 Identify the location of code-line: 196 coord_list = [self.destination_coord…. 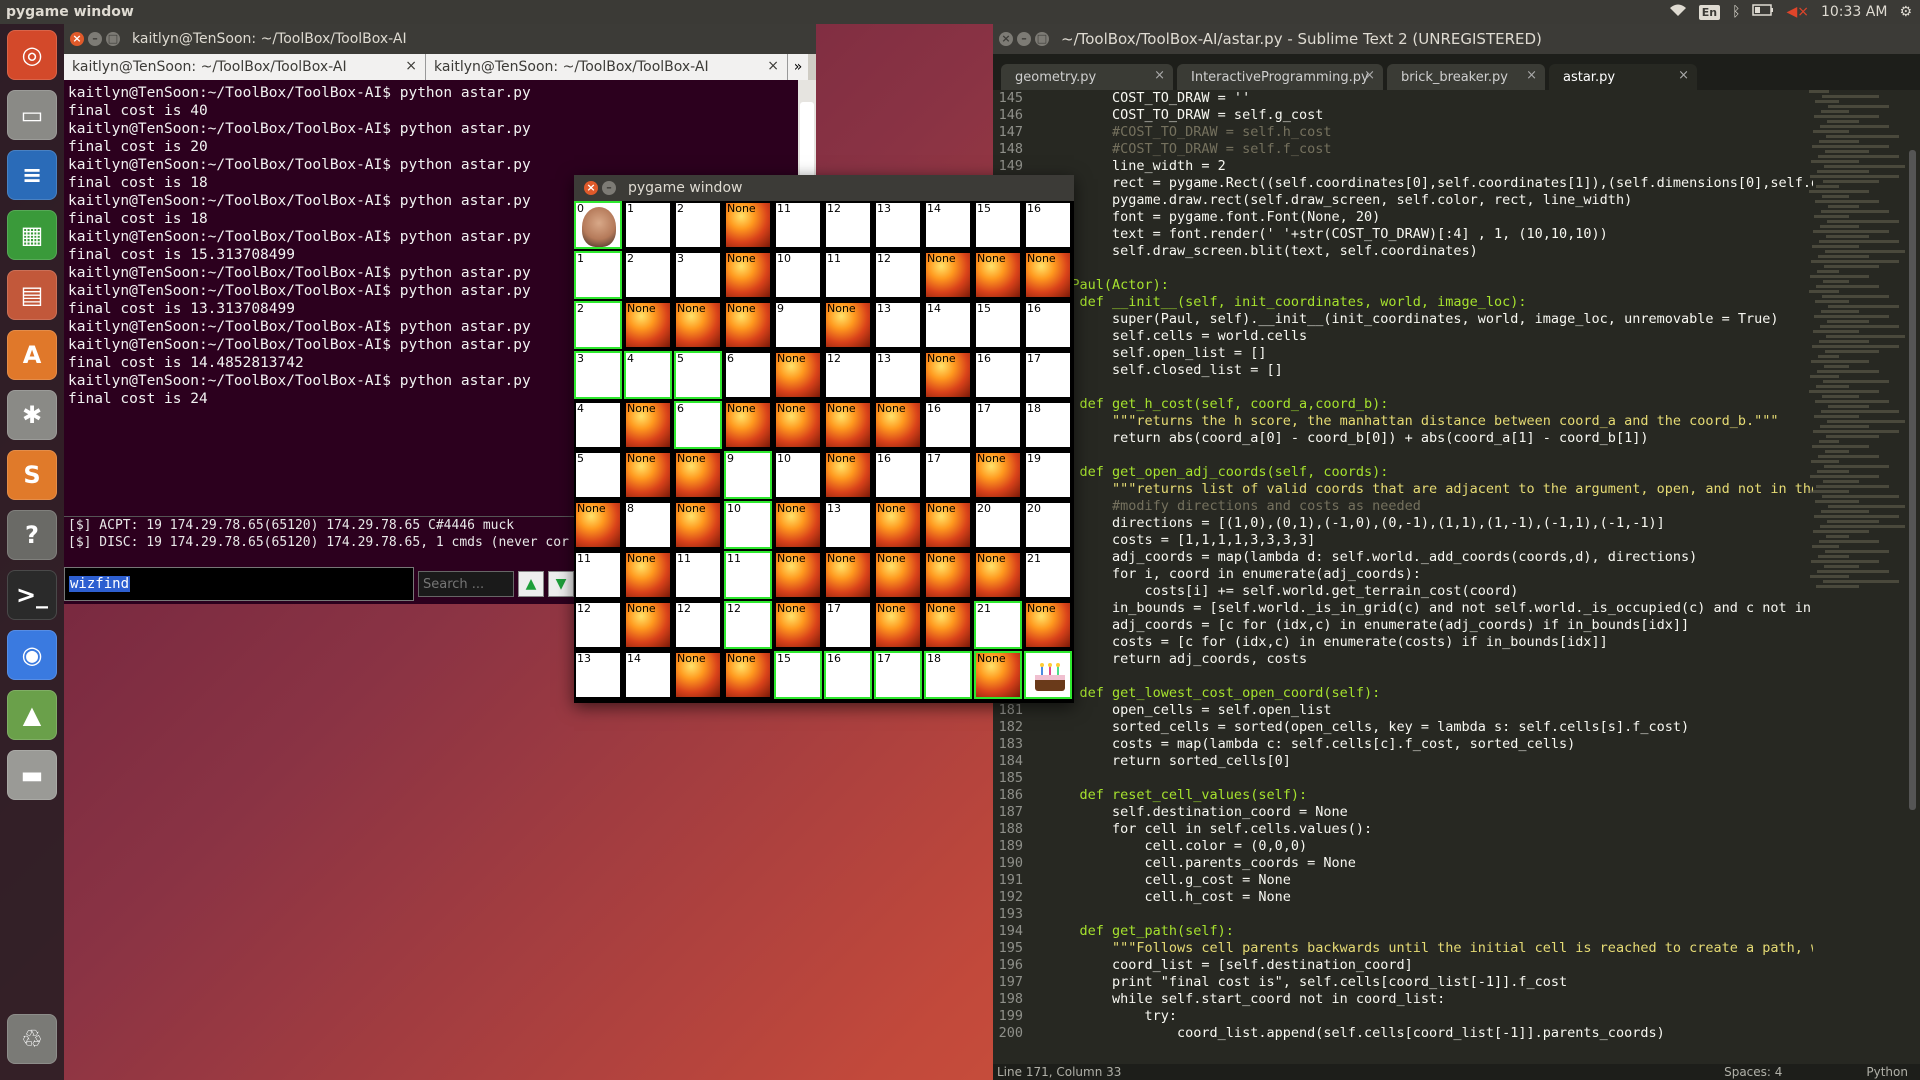
(1403, 965).